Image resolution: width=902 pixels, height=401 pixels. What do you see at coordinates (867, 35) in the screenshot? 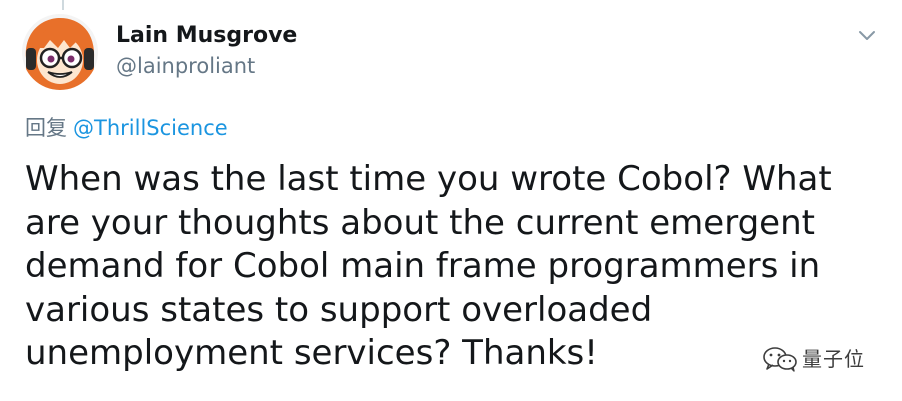
I see `chevron-down-icon` at bounding box center [867, 35].